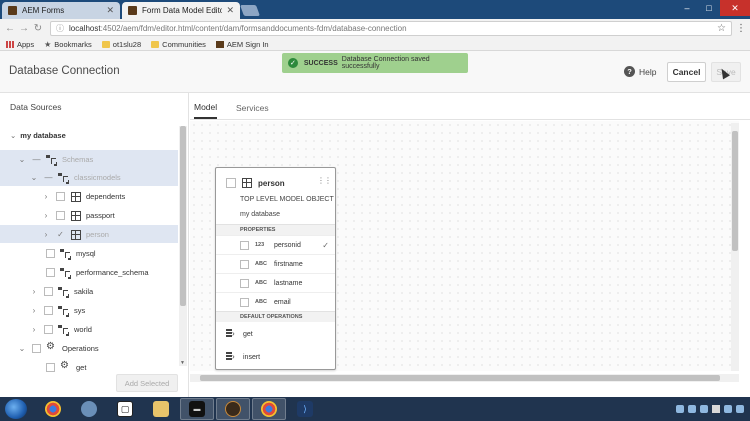 This screenshot has height=421, width=750. I want to click on close-window-button: ✕, so click(735, 8).